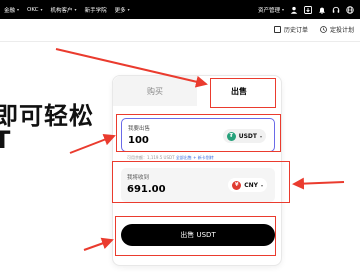 The height and width of the screenshot is (273, 360). I want to click on top-navigation-bar: 金融 ▾ OKC ▾ 机构客户 ▾ 新手学院 更多 ▾ 资产管理 ▾, so click(180, 9).